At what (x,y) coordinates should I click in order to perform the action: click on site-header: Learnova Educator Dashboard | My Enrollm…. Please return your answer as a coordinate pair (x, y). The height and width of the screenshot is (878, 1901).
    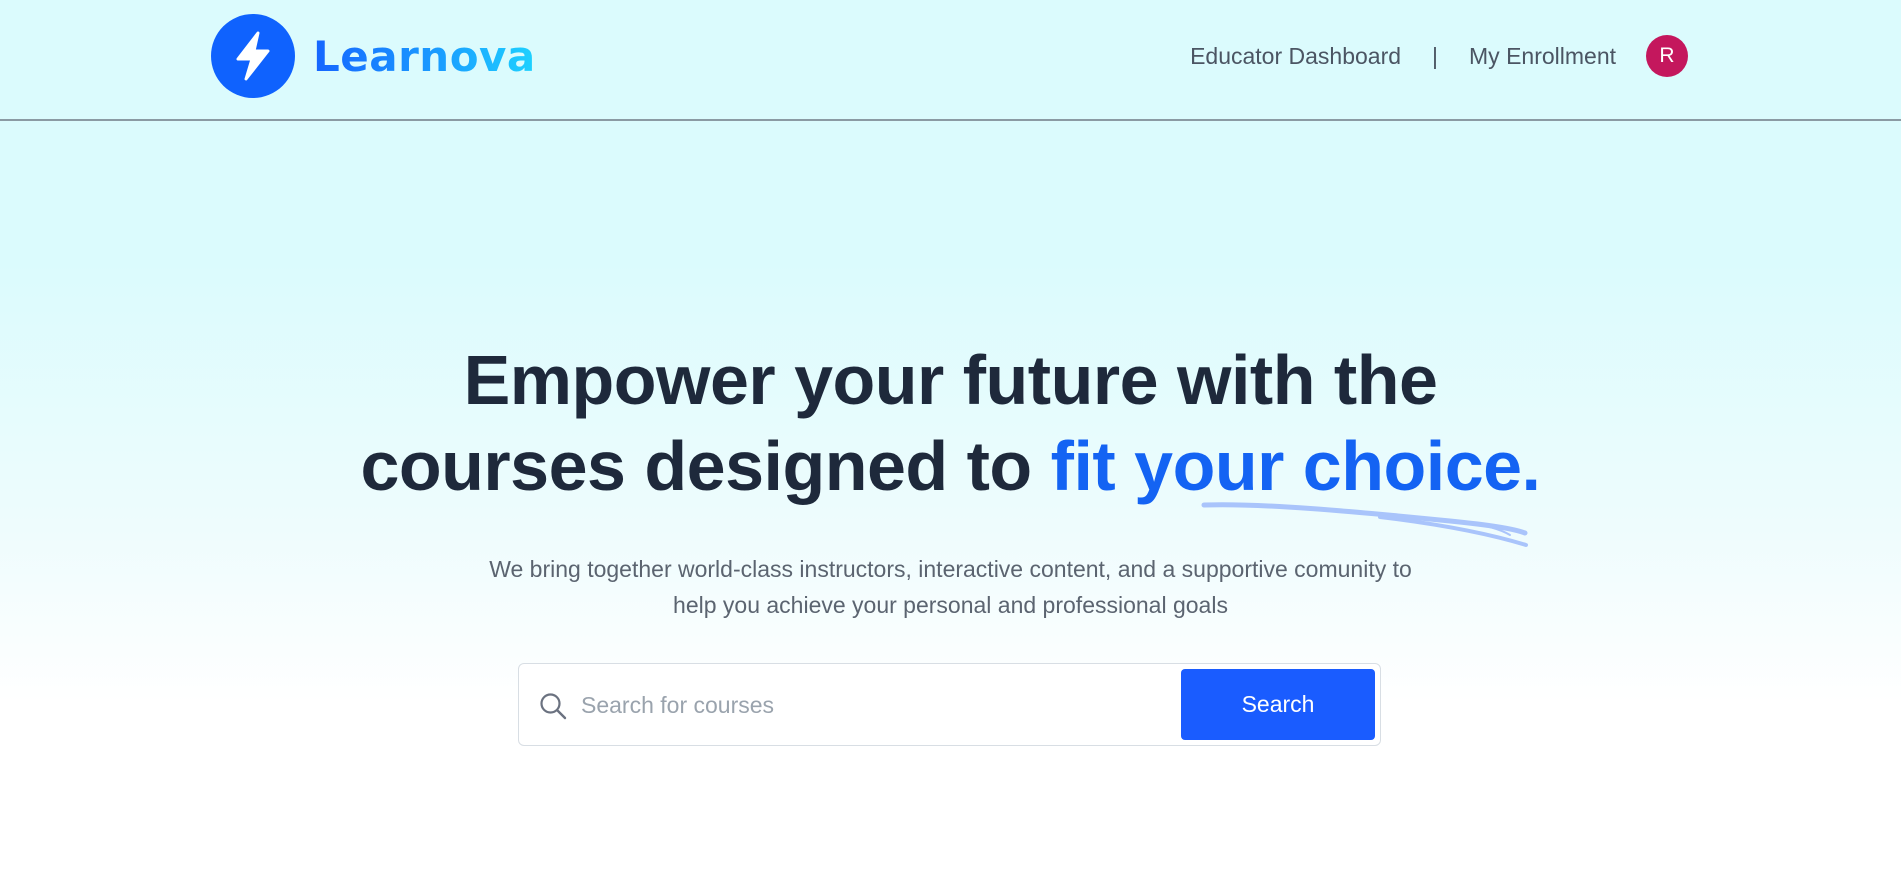
    Looking at the image, I should click on (950, 60).